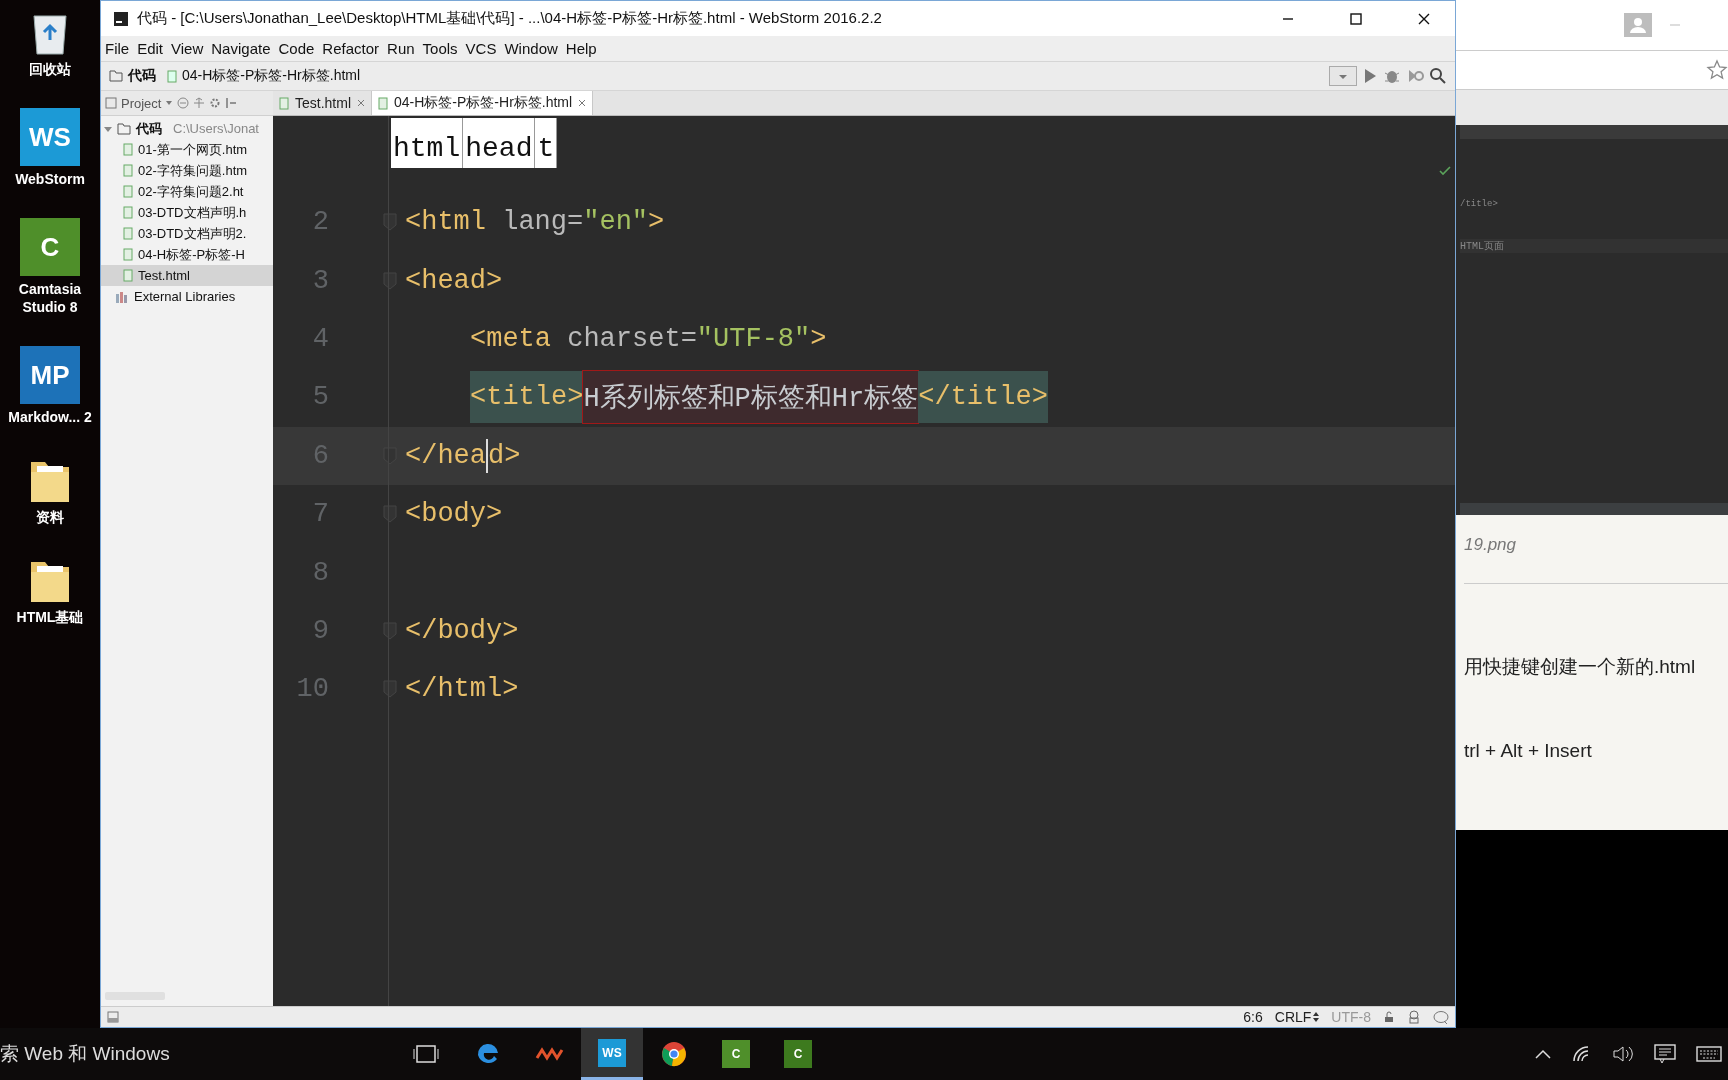 The image size is (1728, 1080). Describe the element at coordinates (141, 103) in the screenshot. I see `project-view-dropdown: Project` at that location.